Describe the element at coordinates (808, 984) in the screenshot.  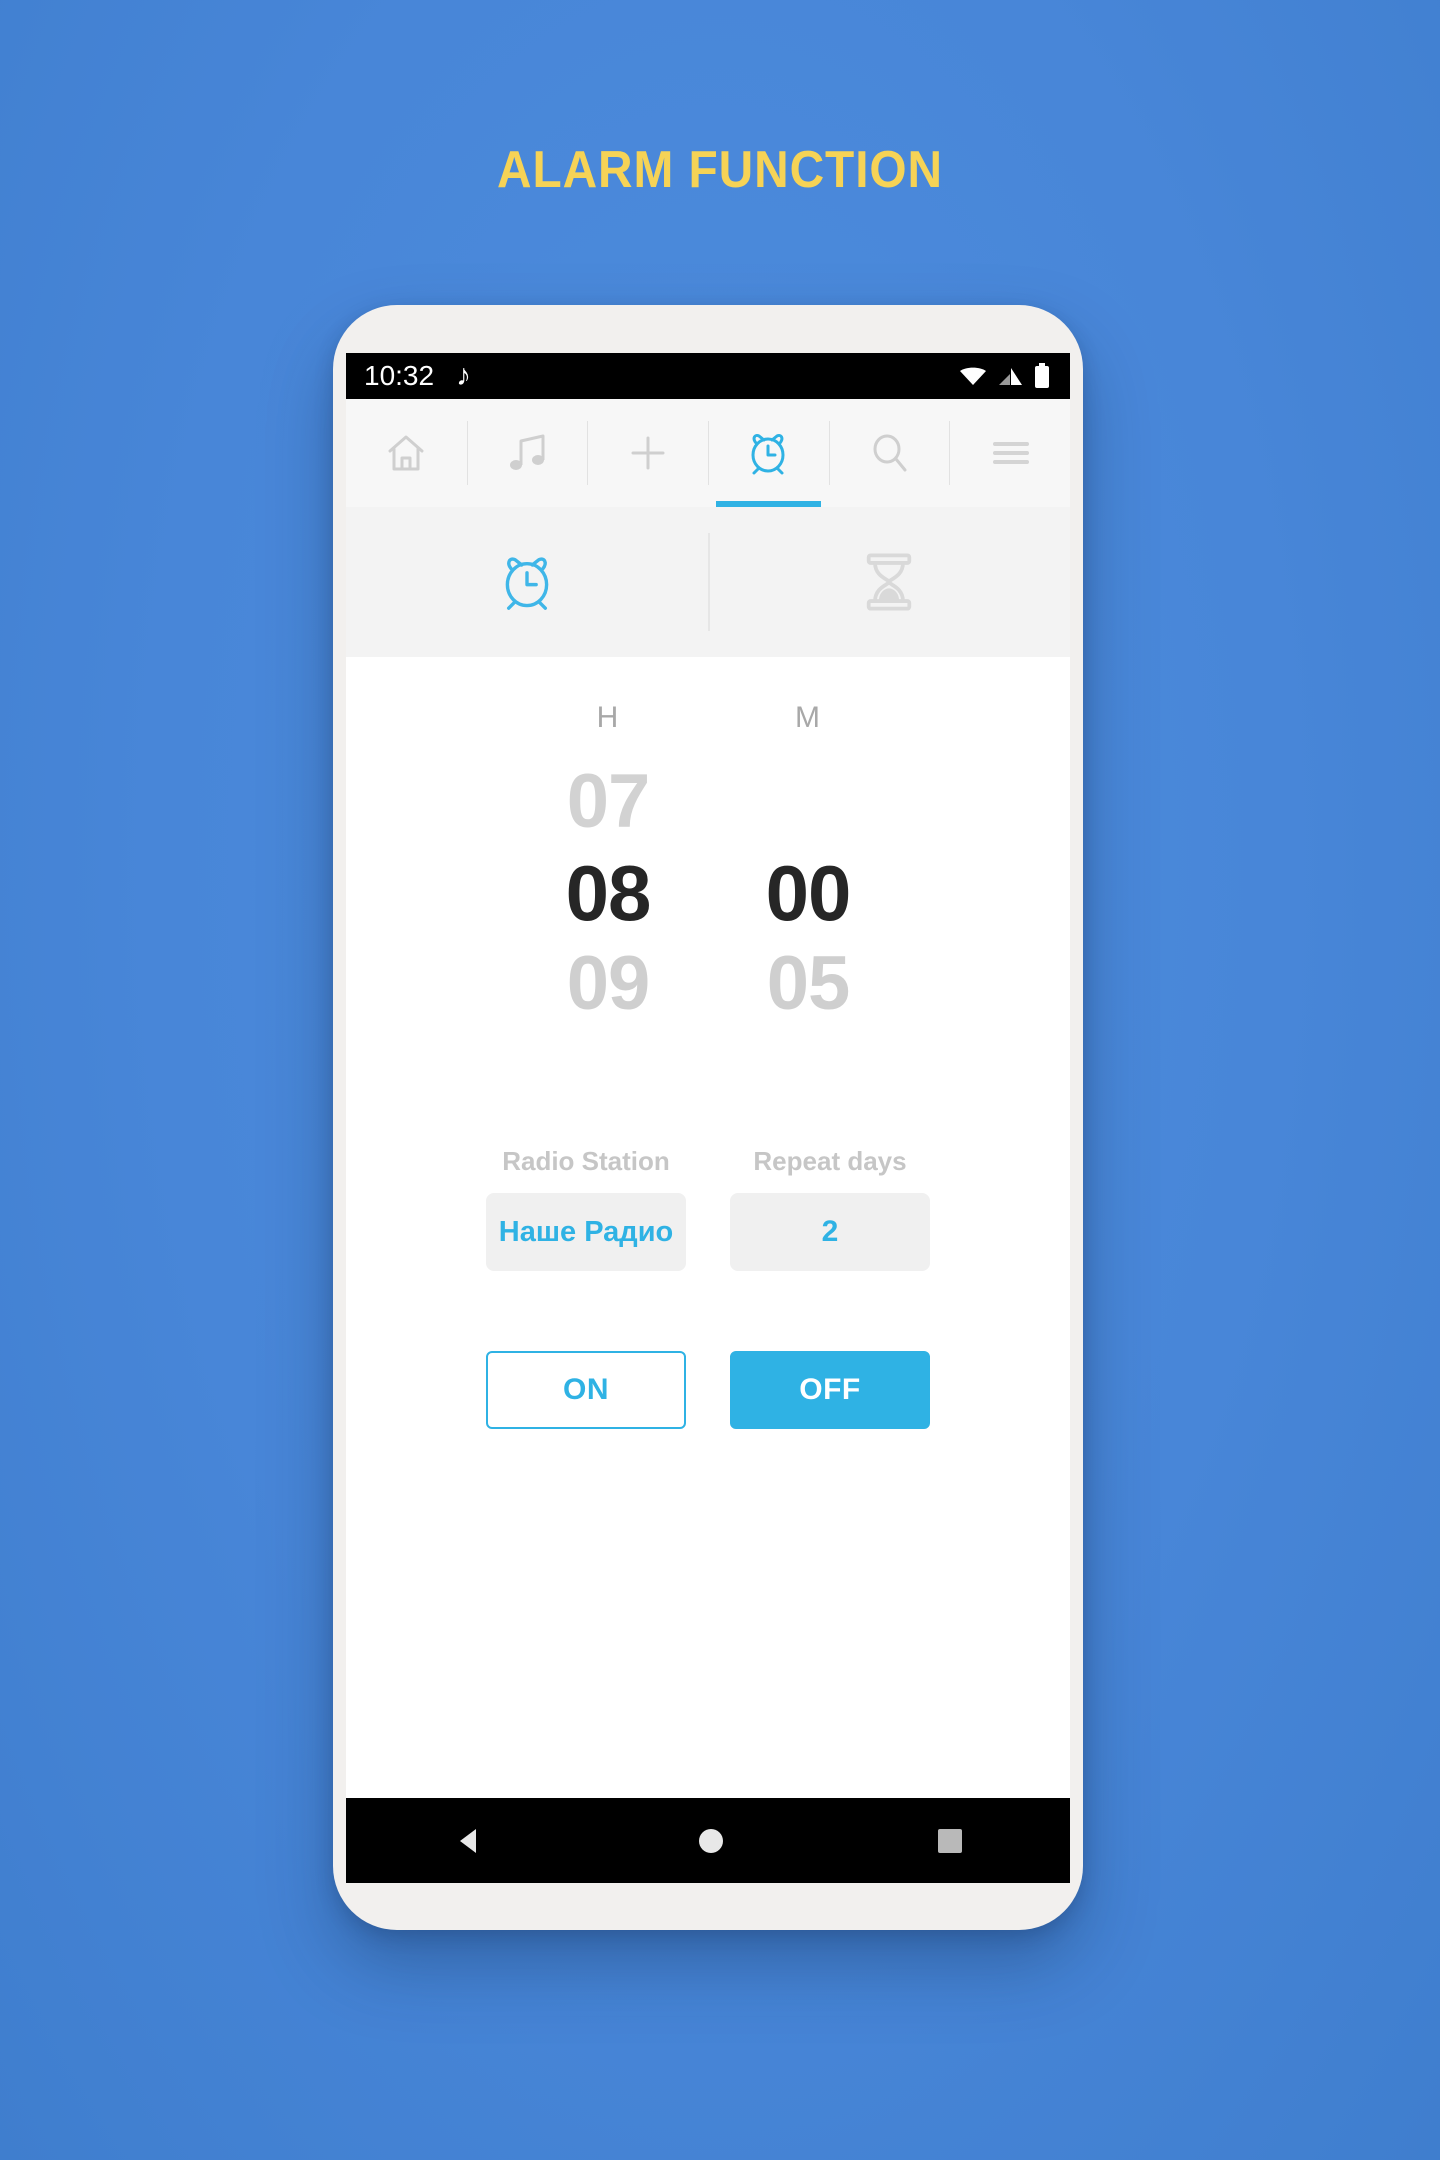
I see `minutes-next-value: 05` at that location.